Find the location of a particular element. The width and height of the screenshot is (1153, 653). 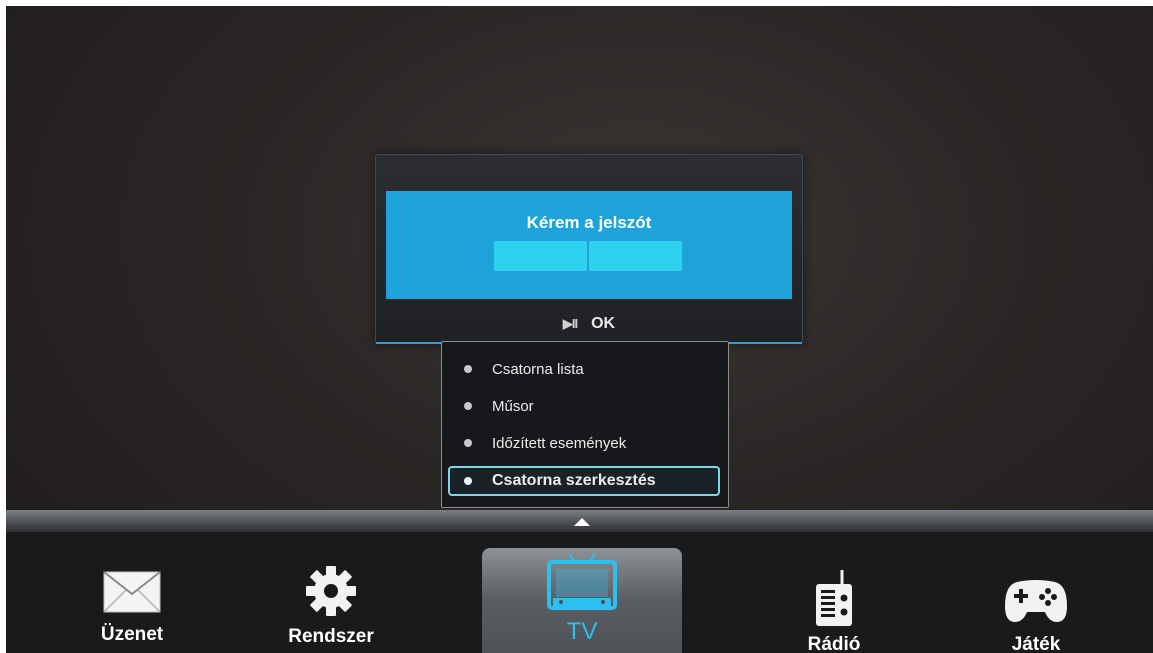

up-arrow-icon is located at coordinates (582, 522).